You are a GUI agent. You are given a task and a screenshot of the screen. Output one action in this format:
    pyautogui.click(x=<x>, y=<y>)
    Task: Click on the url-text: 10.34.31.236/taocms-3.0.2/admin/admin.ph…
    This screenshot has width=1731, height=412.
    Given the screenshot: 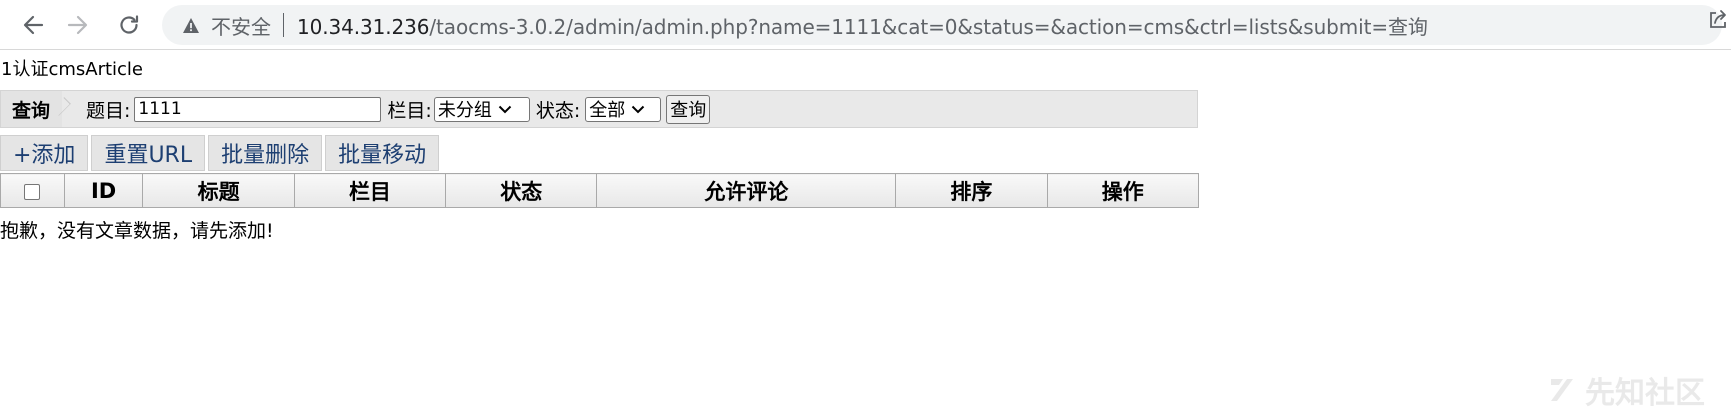 What is the action you would take?
    pyautogui.click(x=862, y=25)
    